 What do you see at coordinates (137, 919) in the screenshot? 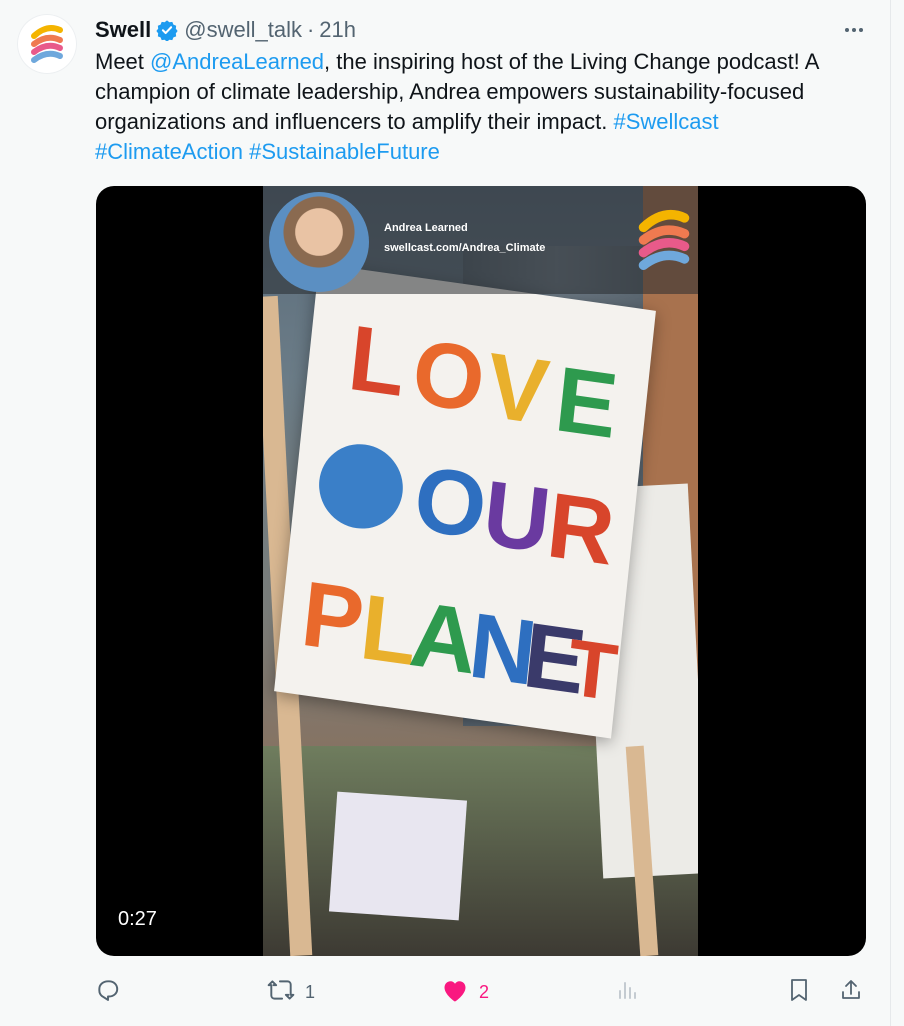
I see `video-duration: 0:27` at bounding box center [137, 919].